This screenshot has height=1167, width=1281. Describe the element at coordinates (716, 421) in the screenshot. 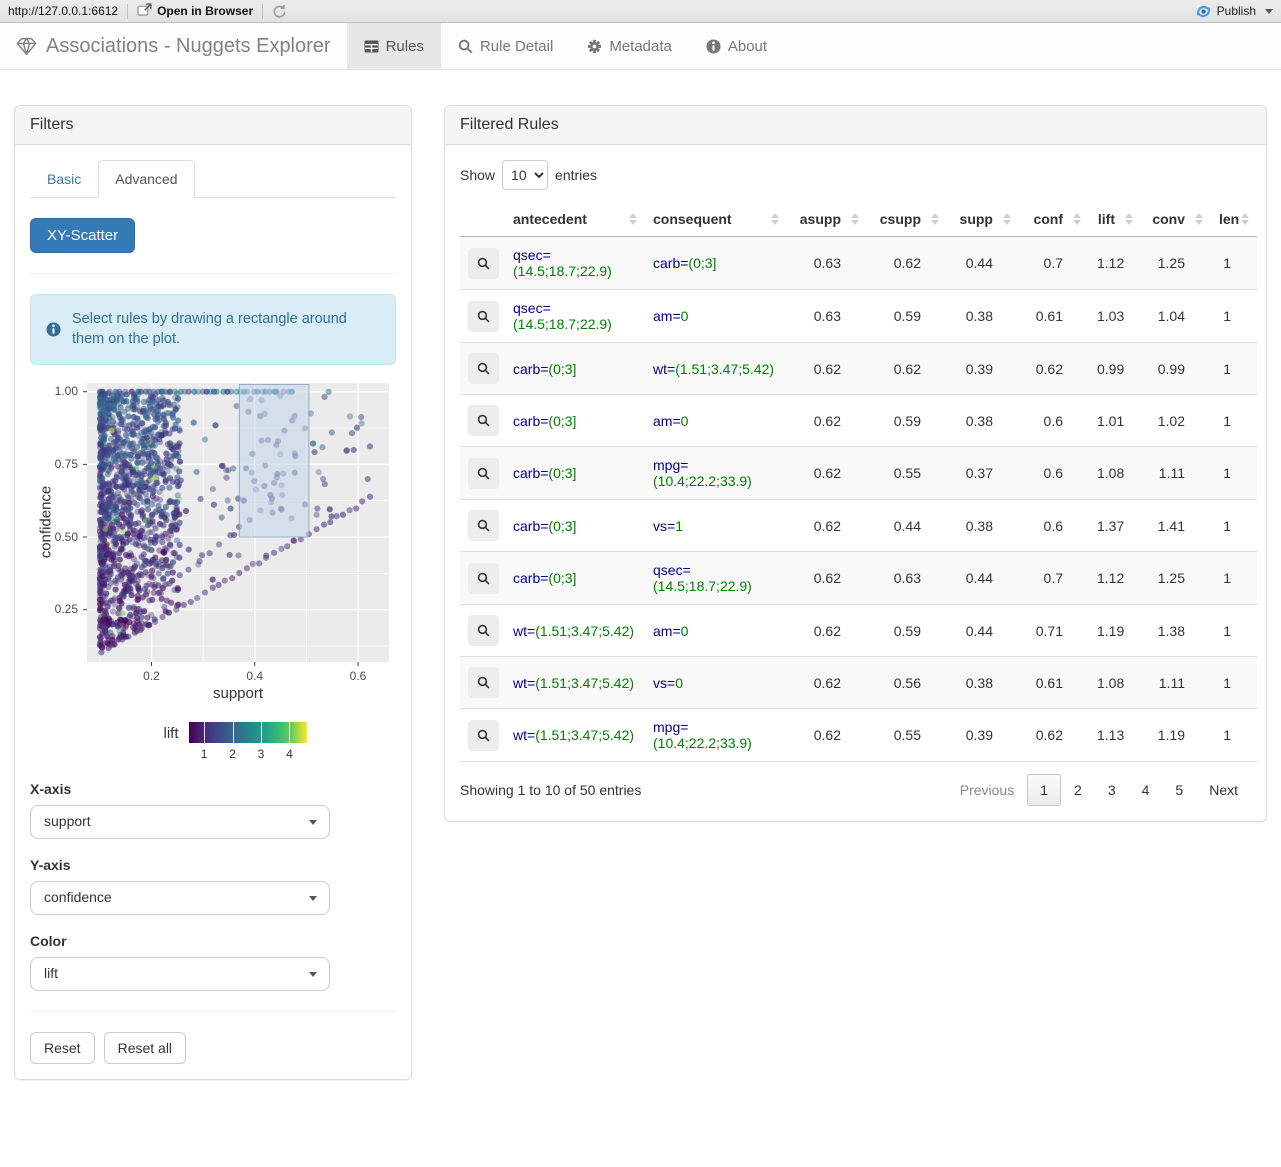

I see `cell-consequent: am=0` at that location.